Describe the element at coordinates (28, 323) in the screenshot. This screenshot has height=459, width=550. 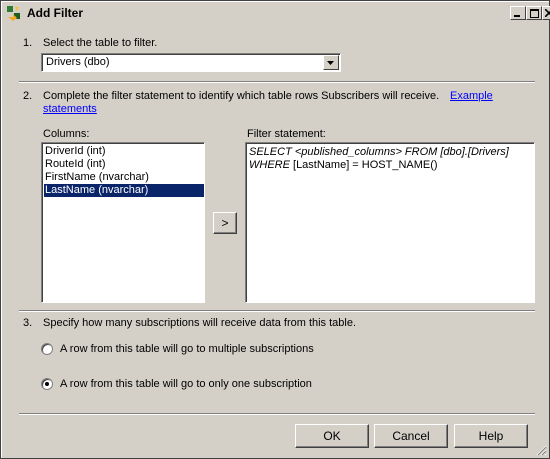
I see `step3-number: 3.` at that location.